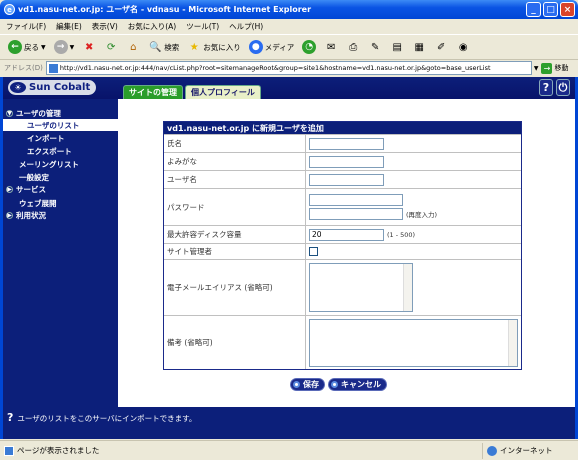 The width and height of the screenshot is (578, 460). I want to click on form-row-alias: 電子メールエイリアス (省略可), so click(342, 287).